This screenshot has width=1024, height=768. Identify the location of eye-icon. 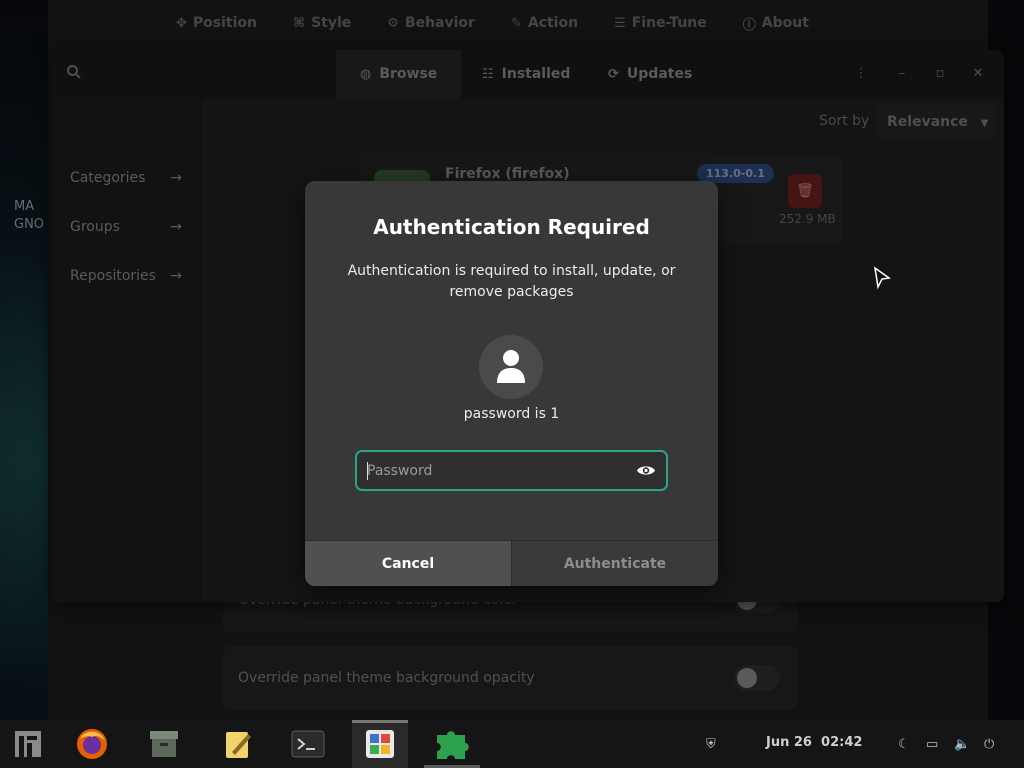
(646, 470).